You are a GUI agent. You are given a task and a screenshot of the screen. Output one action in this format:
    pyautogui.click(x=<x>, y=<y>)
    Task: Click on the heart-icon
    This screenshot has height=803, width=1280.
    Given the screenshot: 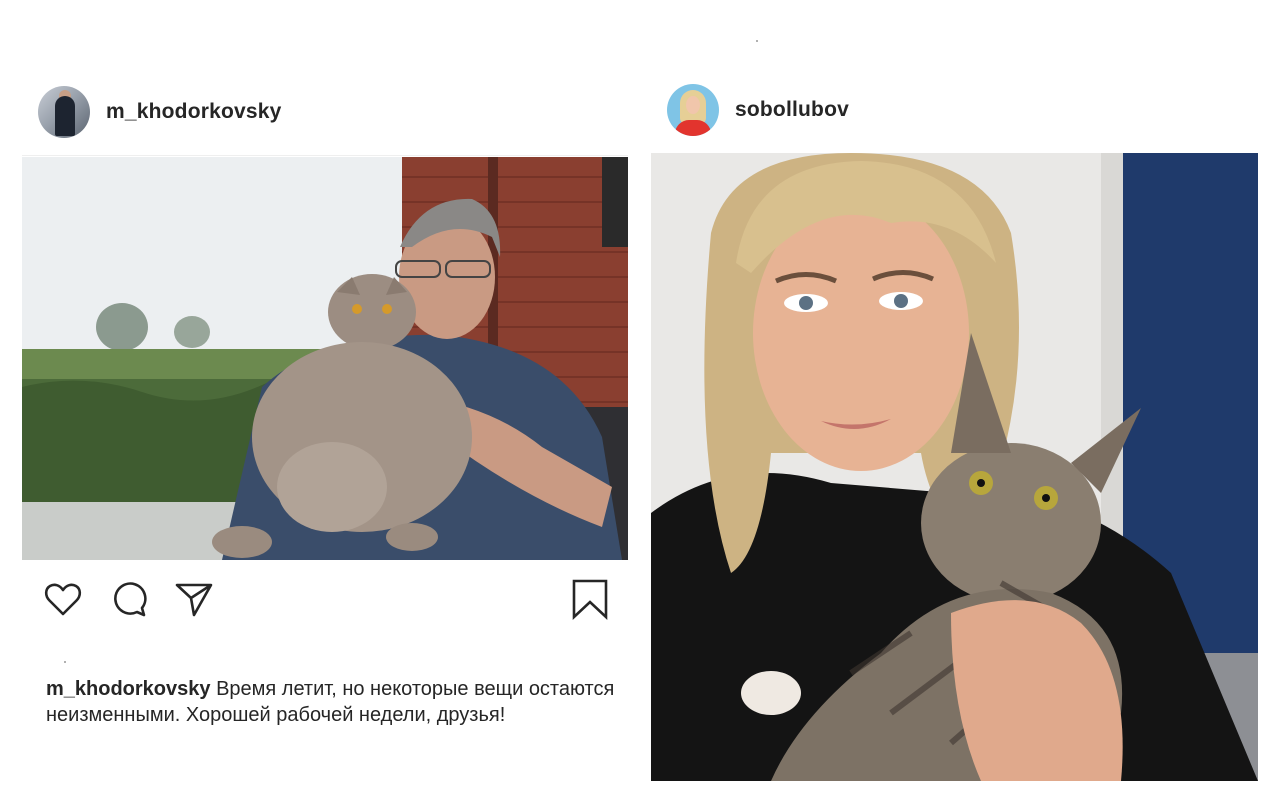 What is the action you would take?
    pyautogui.click(x=63, y=599)
    